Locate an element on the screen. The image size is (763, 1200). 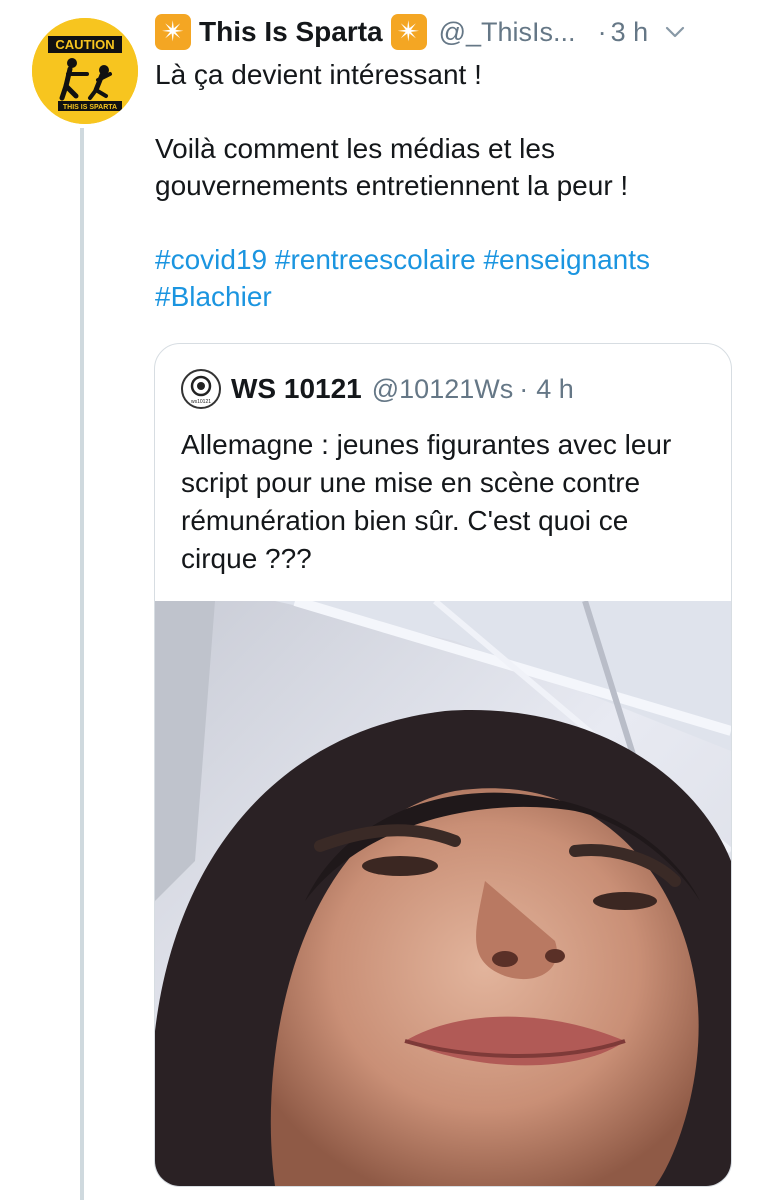
profile-avatar: CAUTION THIS IS SPARTA is located at coordinates (85, 71).